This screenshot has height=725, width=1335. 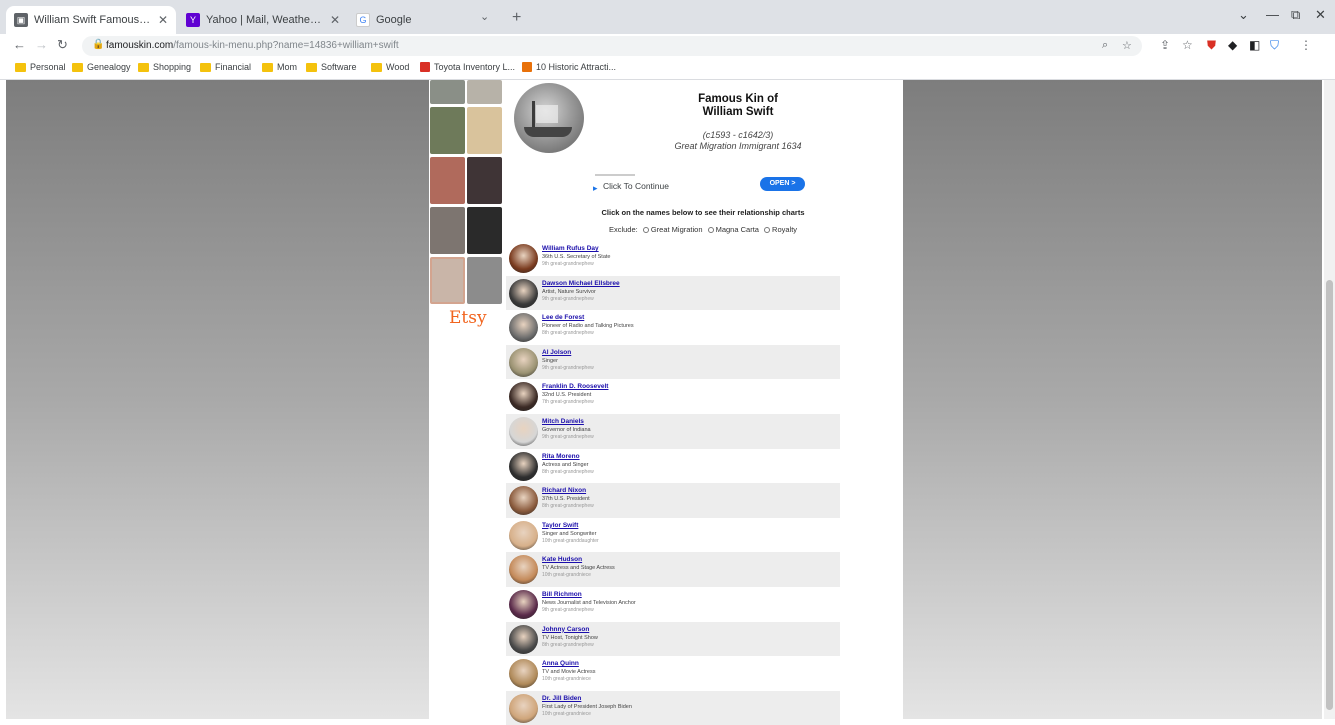 What do you see at coordinates (19, 44) in the screenshot?
I see `back-icon: ←` at bounding box center [19, 44].